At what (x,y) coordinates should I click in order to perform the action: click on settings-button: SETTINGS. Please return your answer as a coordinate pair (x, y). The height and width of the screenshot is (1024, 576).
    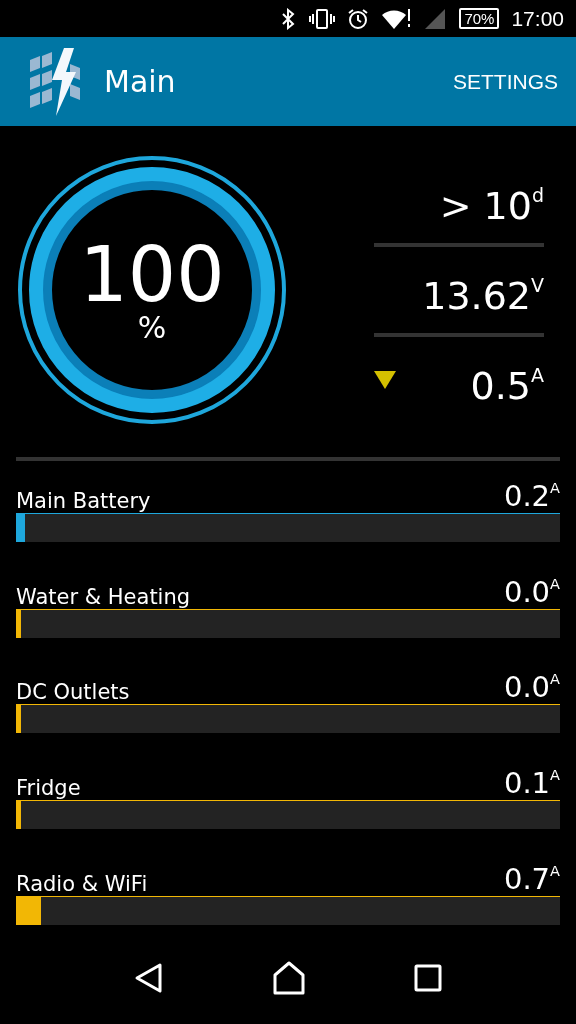
    Looking at the image, I should click on (505, 81).